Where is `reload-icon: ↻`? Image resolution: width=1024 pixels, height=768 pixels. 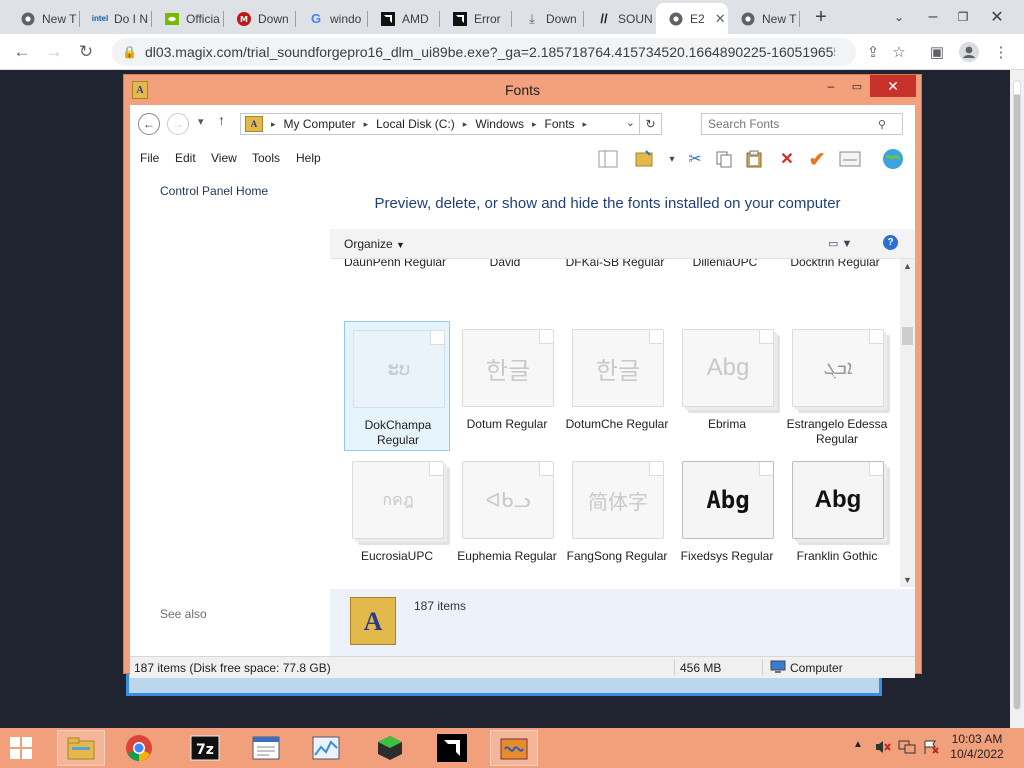 reload-icon: ↻ is located at coordinates (86, 52).